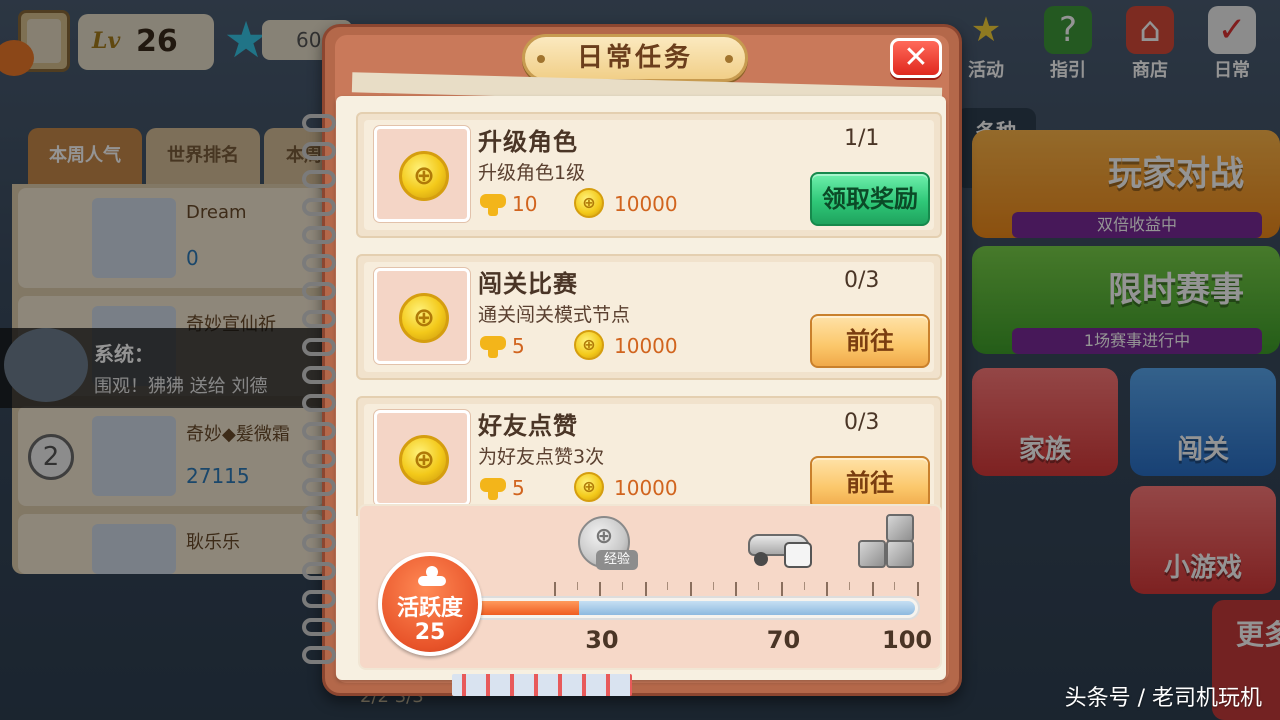 The image size is (1280, 720). Describe the element at coordinates (862, 422) in the screenshot. I see `task-progress: 0/3` at that location.